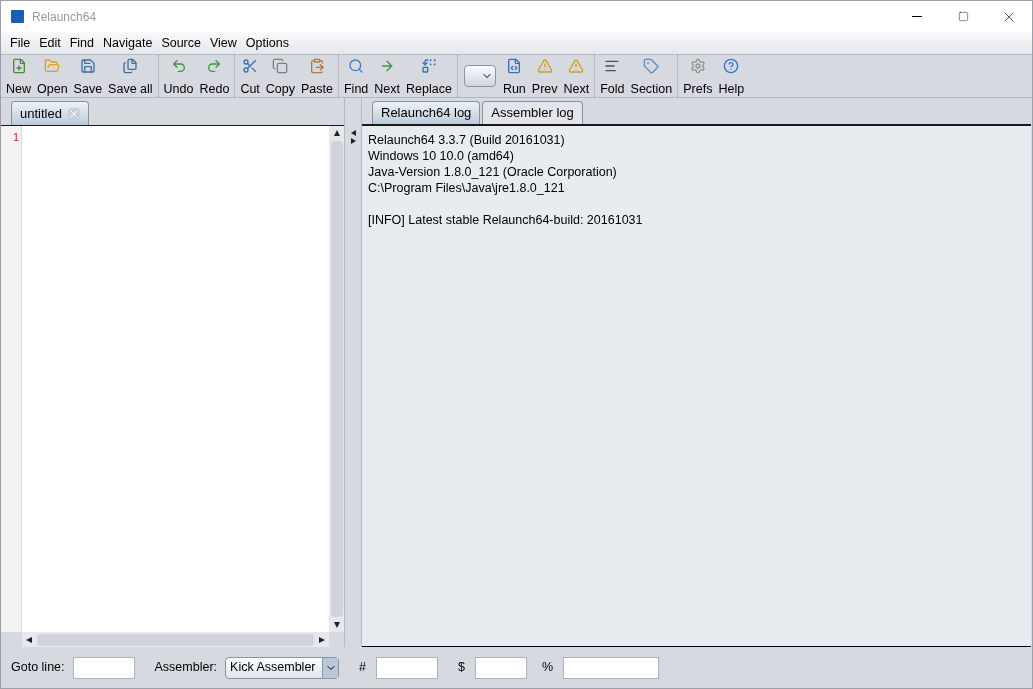 Image resolution: width=1033 pixels, height=689 pixels. What do you see at coordinates (353, 137) in the screenshot?
I see `collapse-arrows-icon` at bounding box center [353, 137].